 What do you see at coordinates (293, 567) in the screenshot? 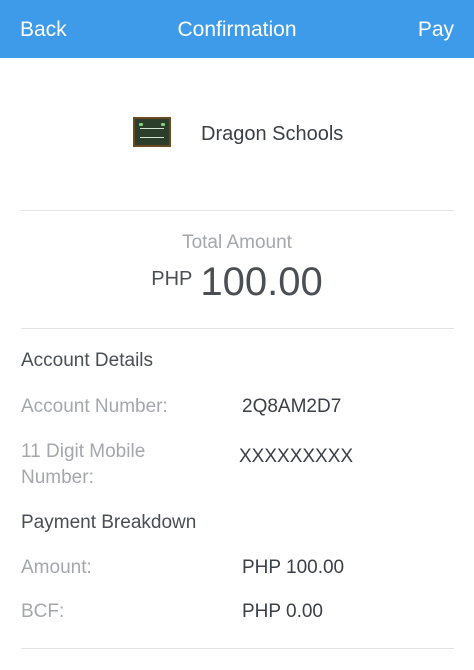
I see `amount-value: PHP 100.00` at bounding box center [293, 567].